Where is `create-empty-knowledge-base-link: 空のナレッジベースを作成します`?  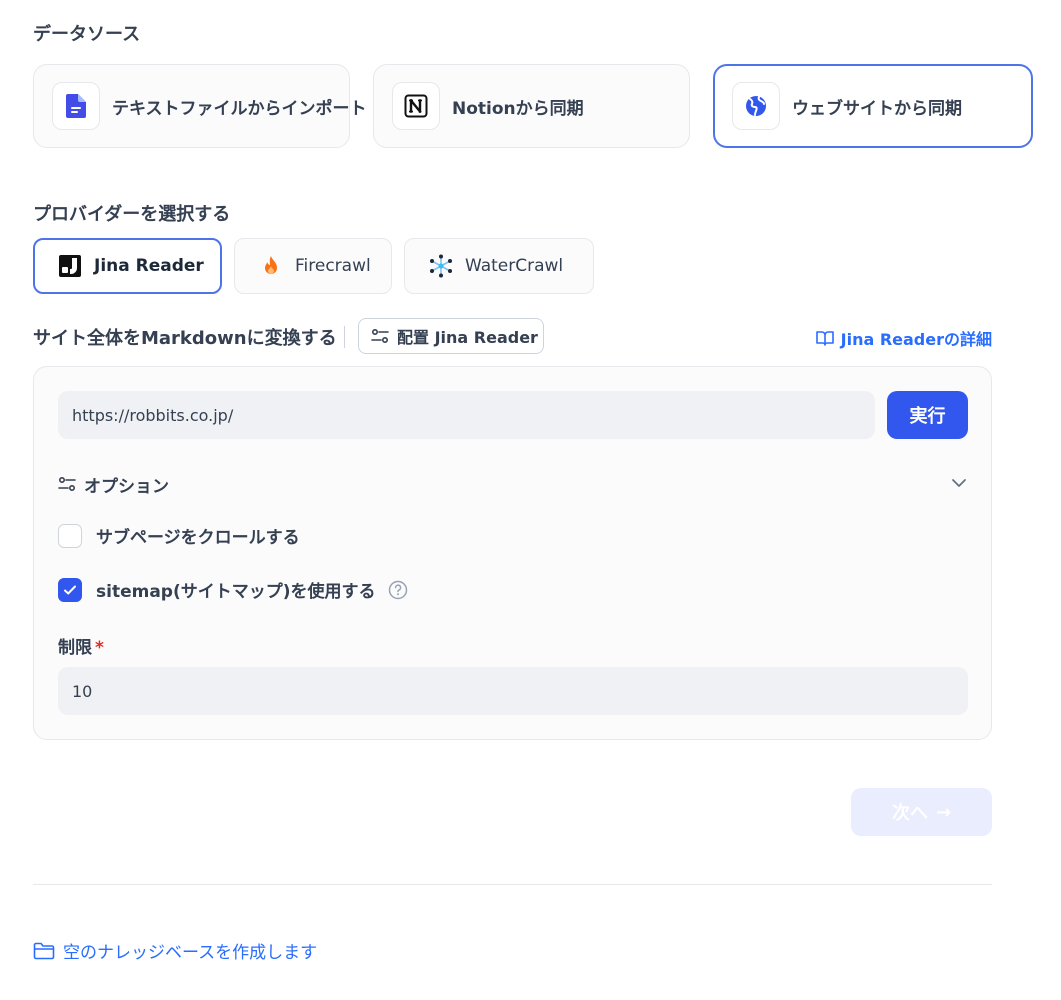 create-empty-knowledge-base-link: 空のナレッジベースを作成します is located at coordinates (175, 950).